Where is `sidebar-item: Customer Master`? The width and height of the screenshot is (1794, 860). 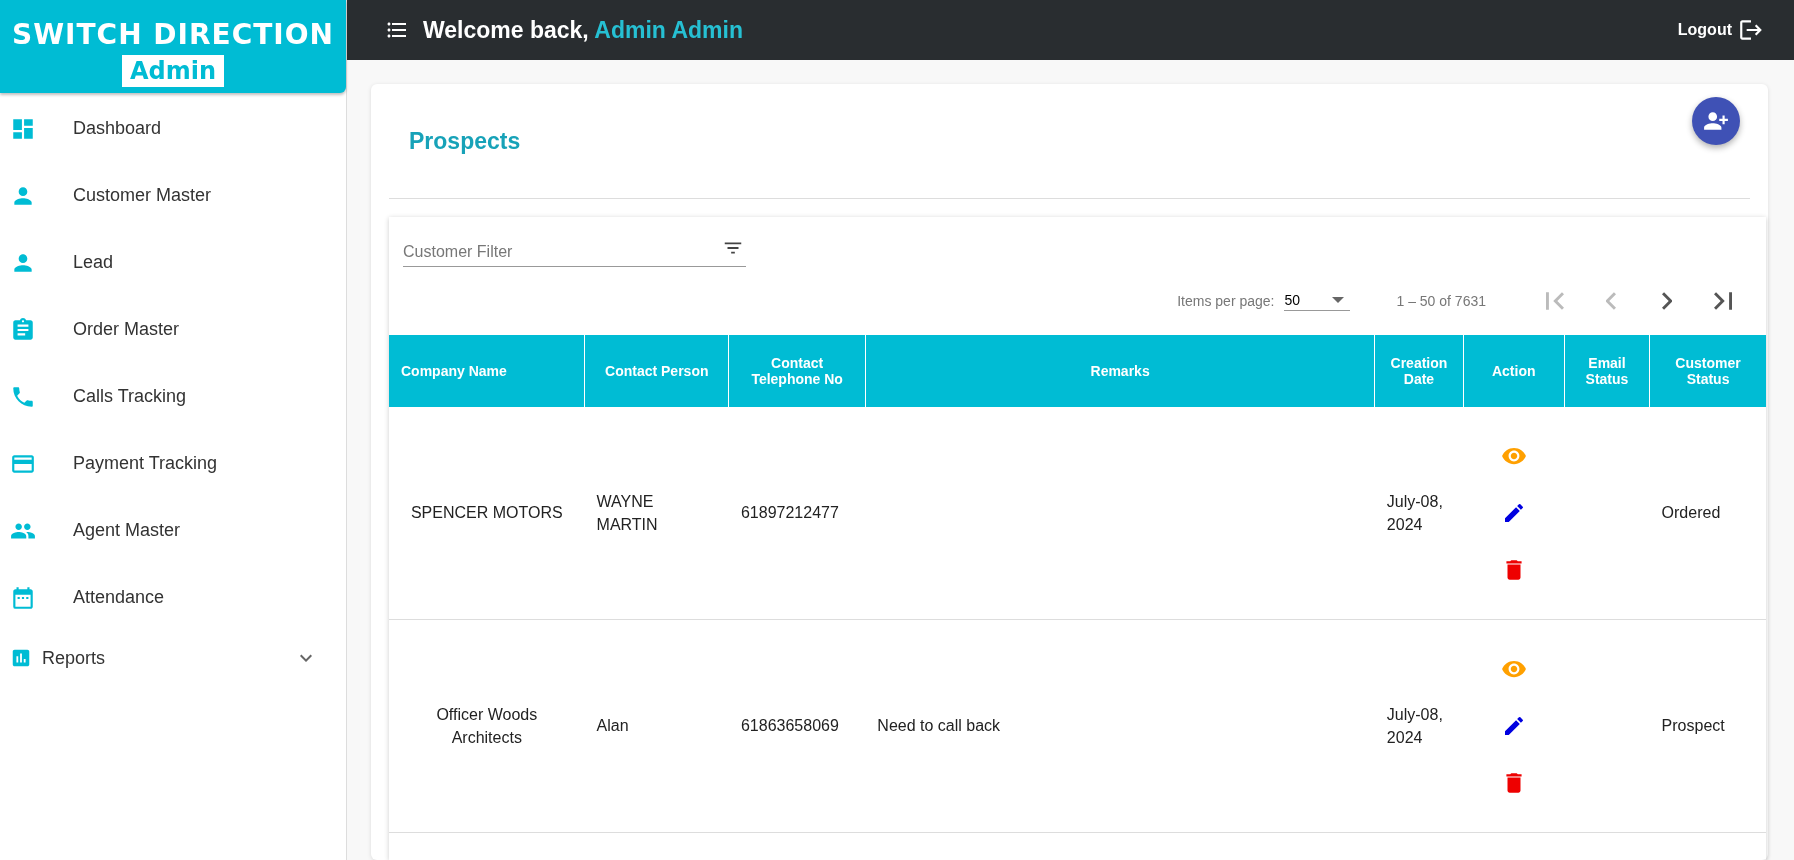
sidebar-item: Customer Master is located at coordinates (173, 195).